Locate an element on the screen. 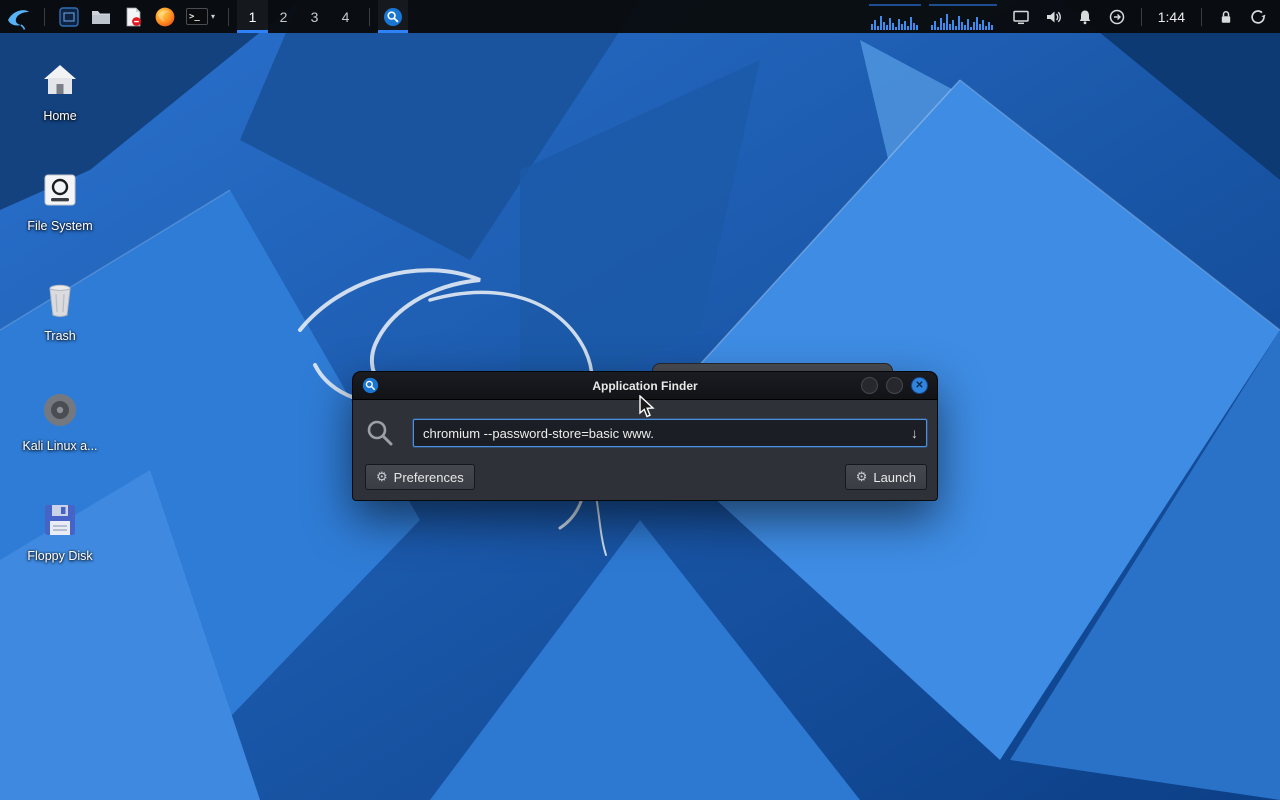  finder-body: ↓ ⚙ Preferences ⚙ Launch is located at coordinates (645, 450).